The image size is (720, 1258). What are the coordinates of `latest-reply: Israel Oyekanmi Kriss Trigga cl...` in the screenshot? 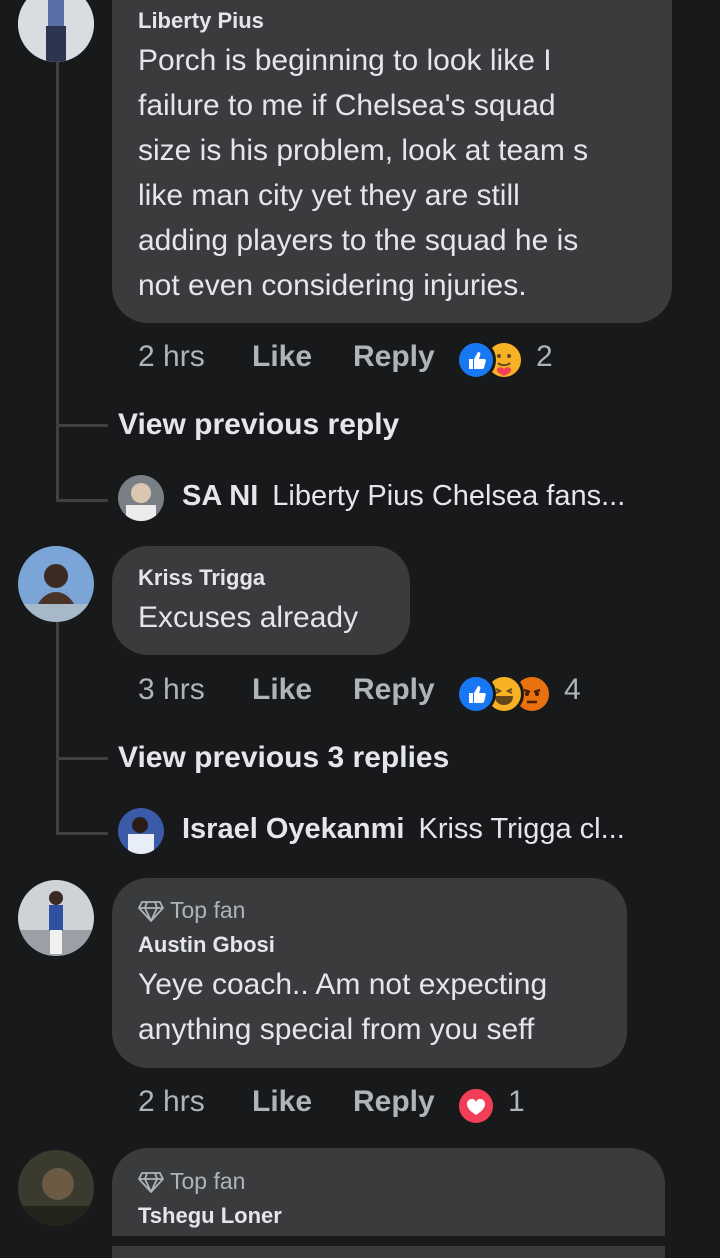 It's located at (403, 829).